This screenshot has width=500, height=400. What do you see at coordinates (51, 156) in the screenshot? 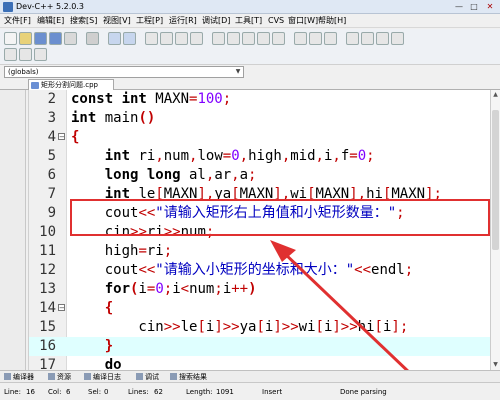
I see `line-number: 5` at bounding box center [51, 156].